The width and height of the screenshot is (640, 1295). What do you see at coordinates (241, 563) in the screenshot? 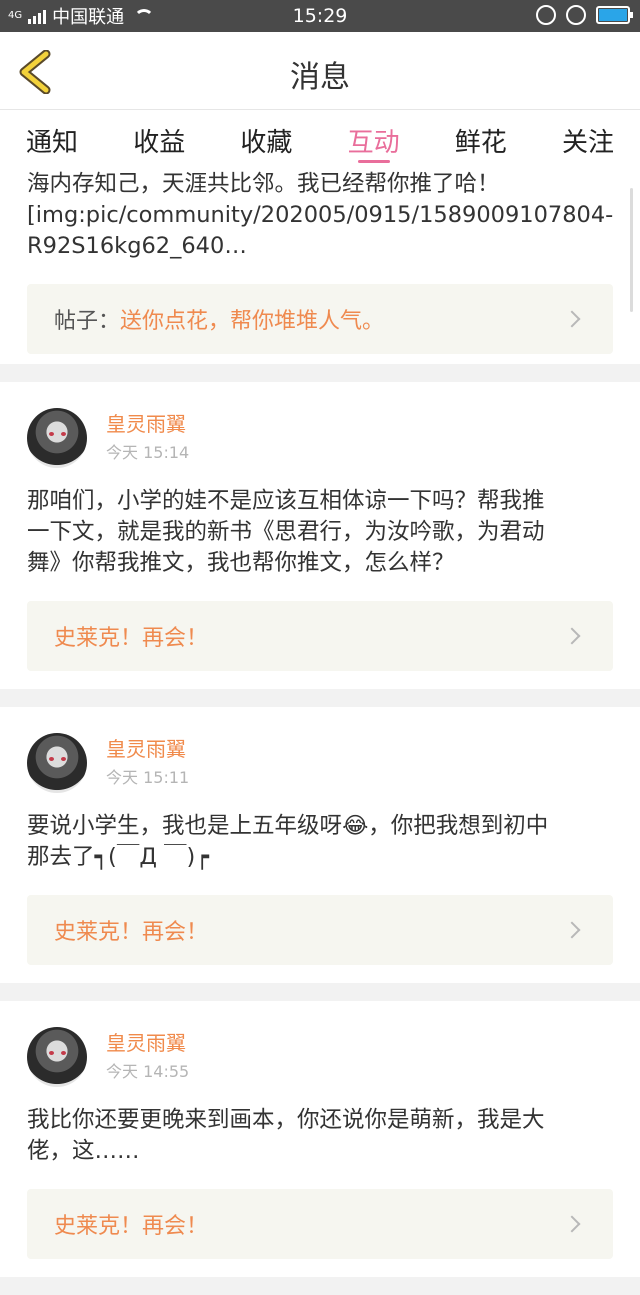
I see `message-text-line: 舞》你帮我推文，我也帮你推文，怎么样？` at bounding box center [241, 563].